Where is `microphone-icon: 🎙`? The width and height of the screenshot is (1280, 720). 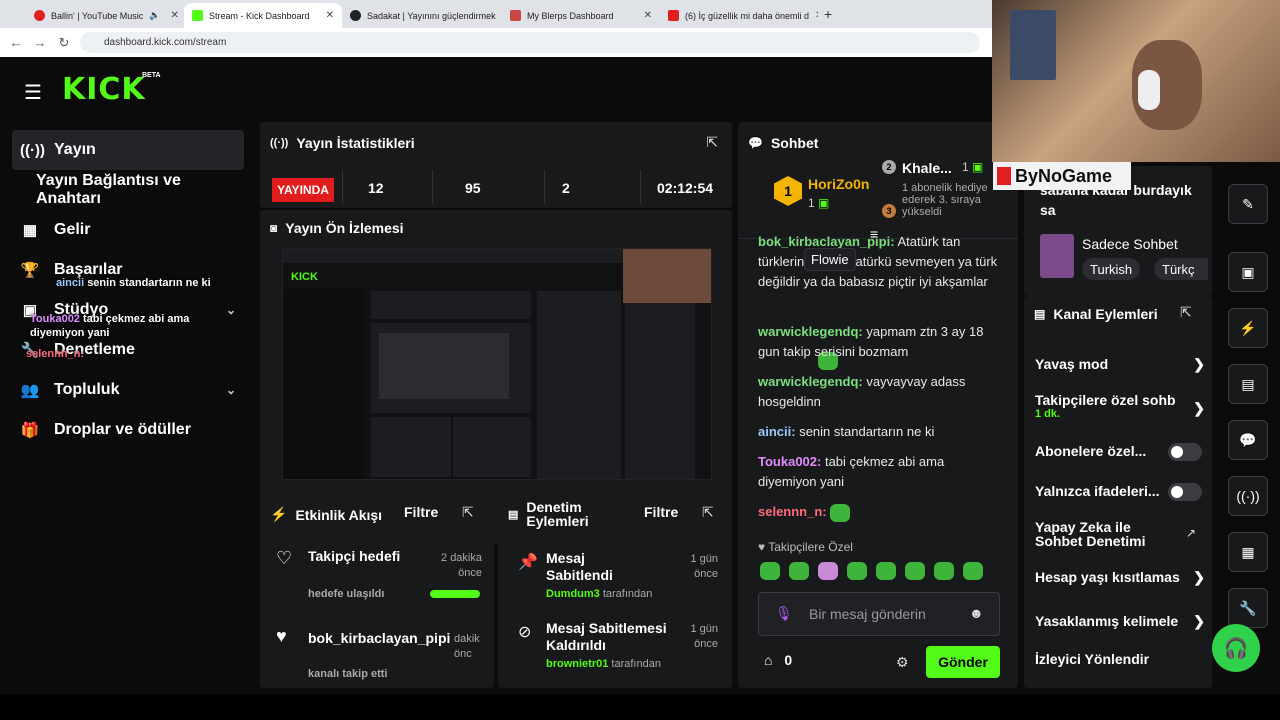
microphone-icon: 🎙 is located at coordinates (784, 613).